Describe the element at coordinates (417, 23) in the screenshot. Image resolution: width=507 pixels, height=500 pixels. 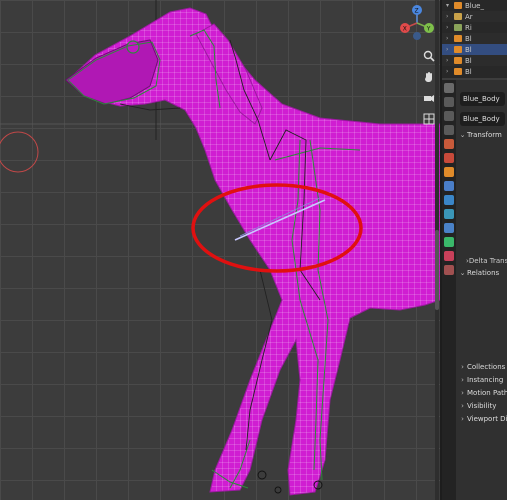
I see `navigation-gizmo: Z X Y` at that location.